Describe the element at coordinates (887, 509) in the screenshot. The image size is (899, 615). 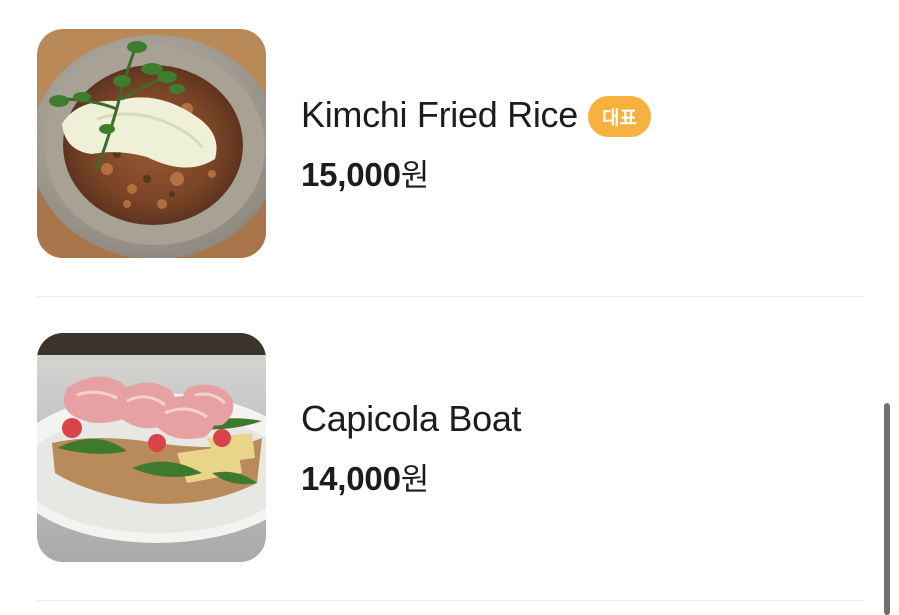
I see `scrollbar` at that location.